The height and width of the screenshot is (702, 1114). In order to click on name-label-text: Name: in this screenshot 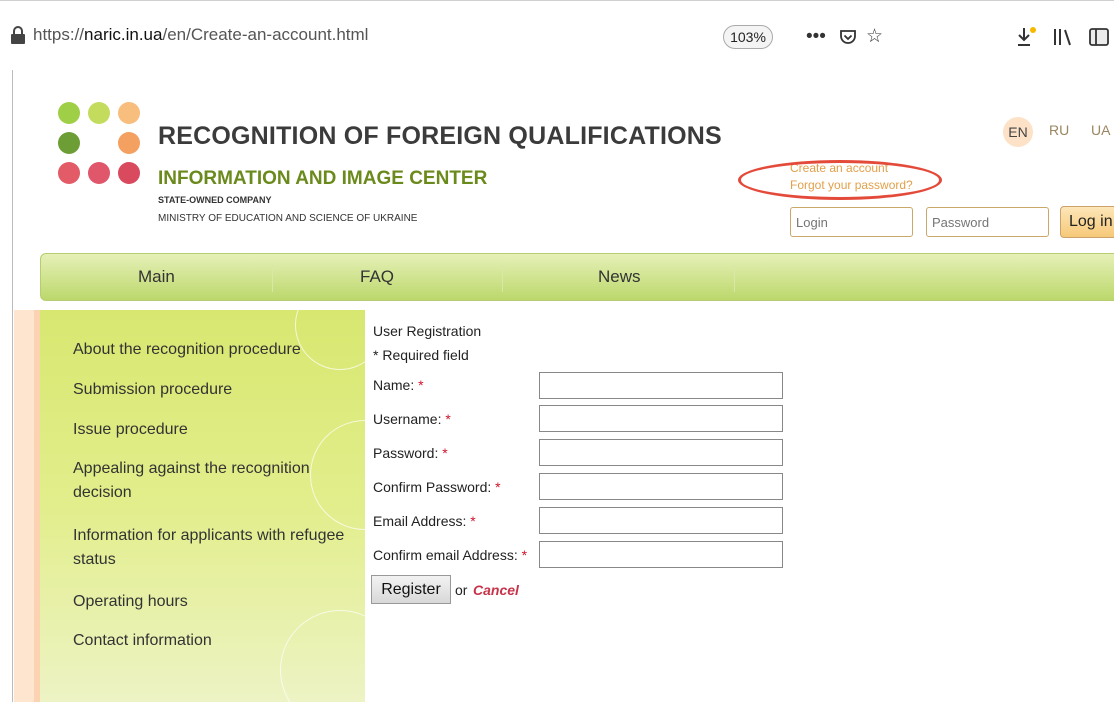, I will do `click(394, 385)`.